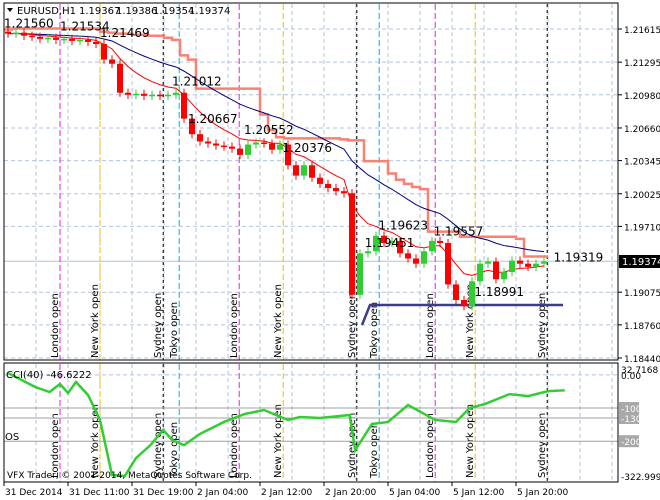 Image resolution: width=660 pixels, height=500 pixels. What do you see at coordinates (49, 375) in the screenshot?
I see `cci-title: CCI(40) -46.6222` at bounding box center [49, 375].